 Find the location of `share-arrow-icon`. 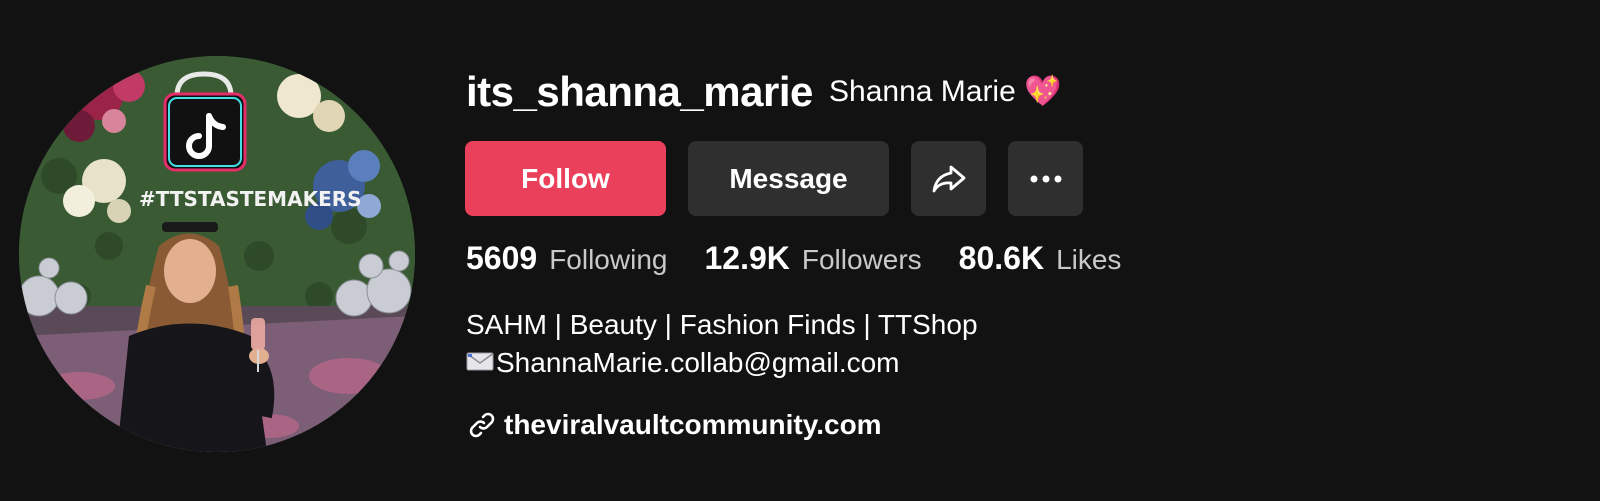

share-arrow-icon is located at coordinates (949, 179).